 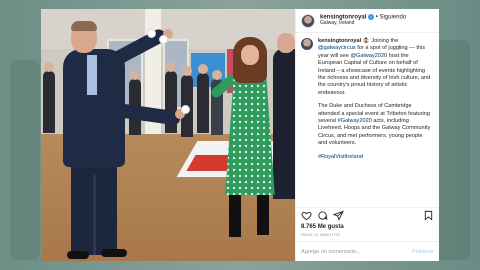 I want to click on caption-username: kensingtonroyal, so click(x=339, y=41).